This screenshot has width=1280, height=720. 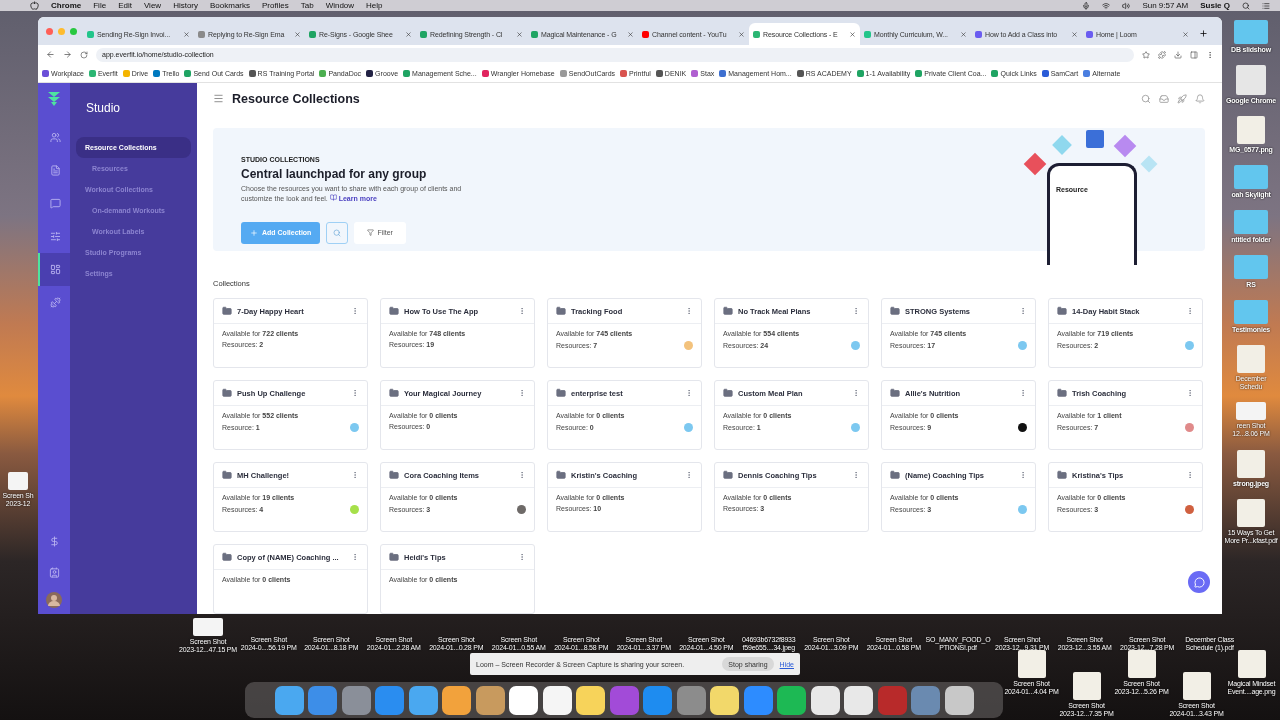 I want to click on chat-button, so click(x=1199, y=582).